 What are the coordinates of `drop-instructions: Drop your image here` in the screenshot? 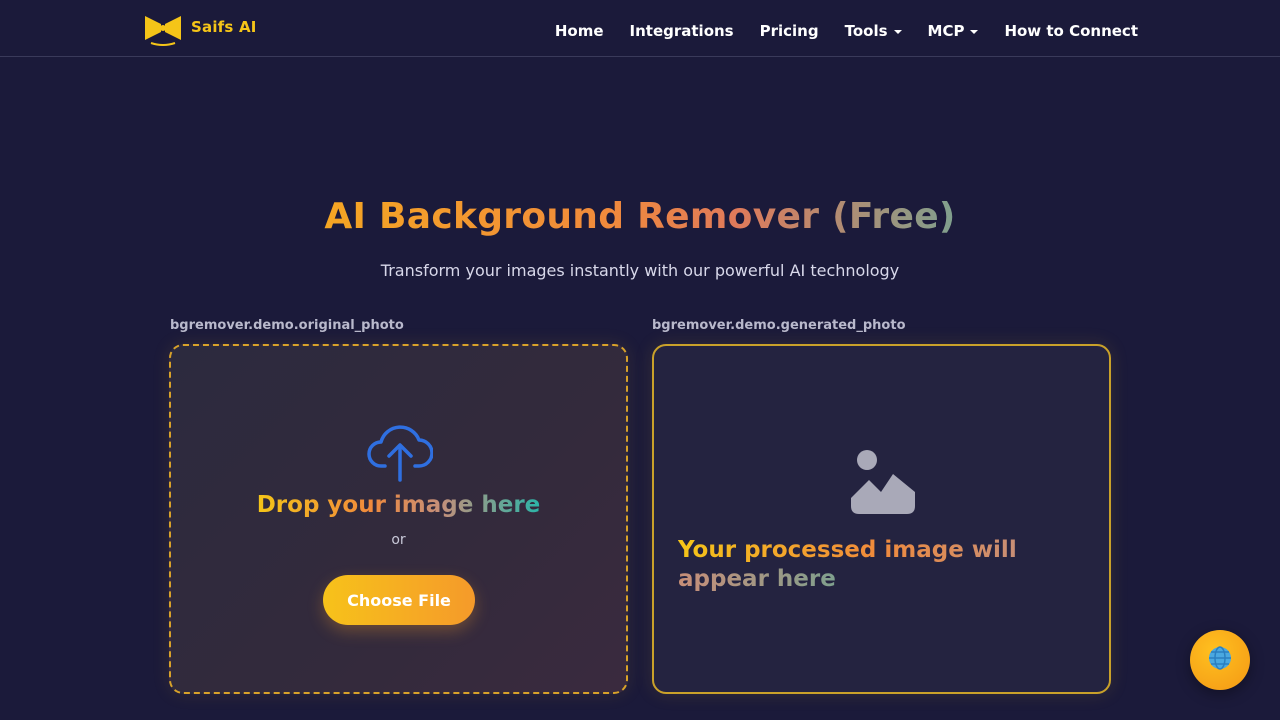 It's located at (398, 505).